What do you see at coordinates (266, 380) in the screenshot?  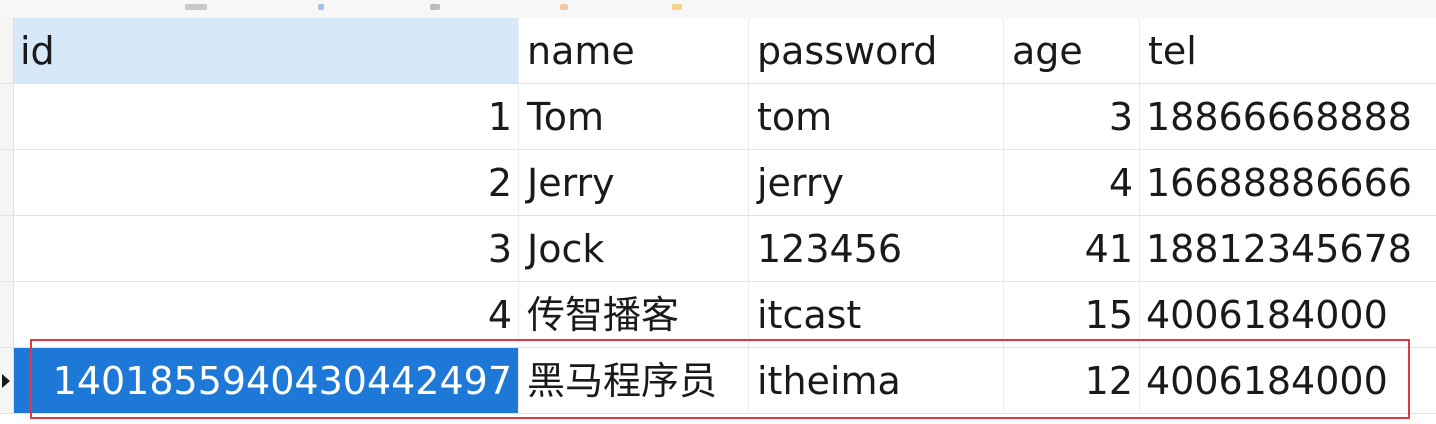 I see `cell-id-selected: 1401855940430442497` at bounding box center [266, 380].